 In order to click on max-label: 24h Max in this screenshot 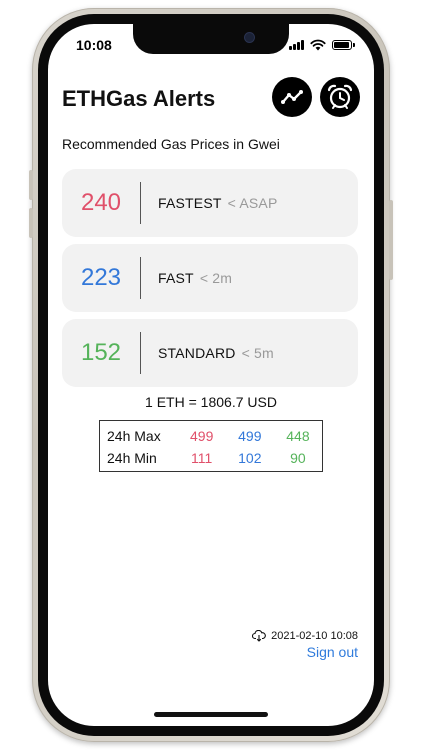, I will do `click(134, 436)`.